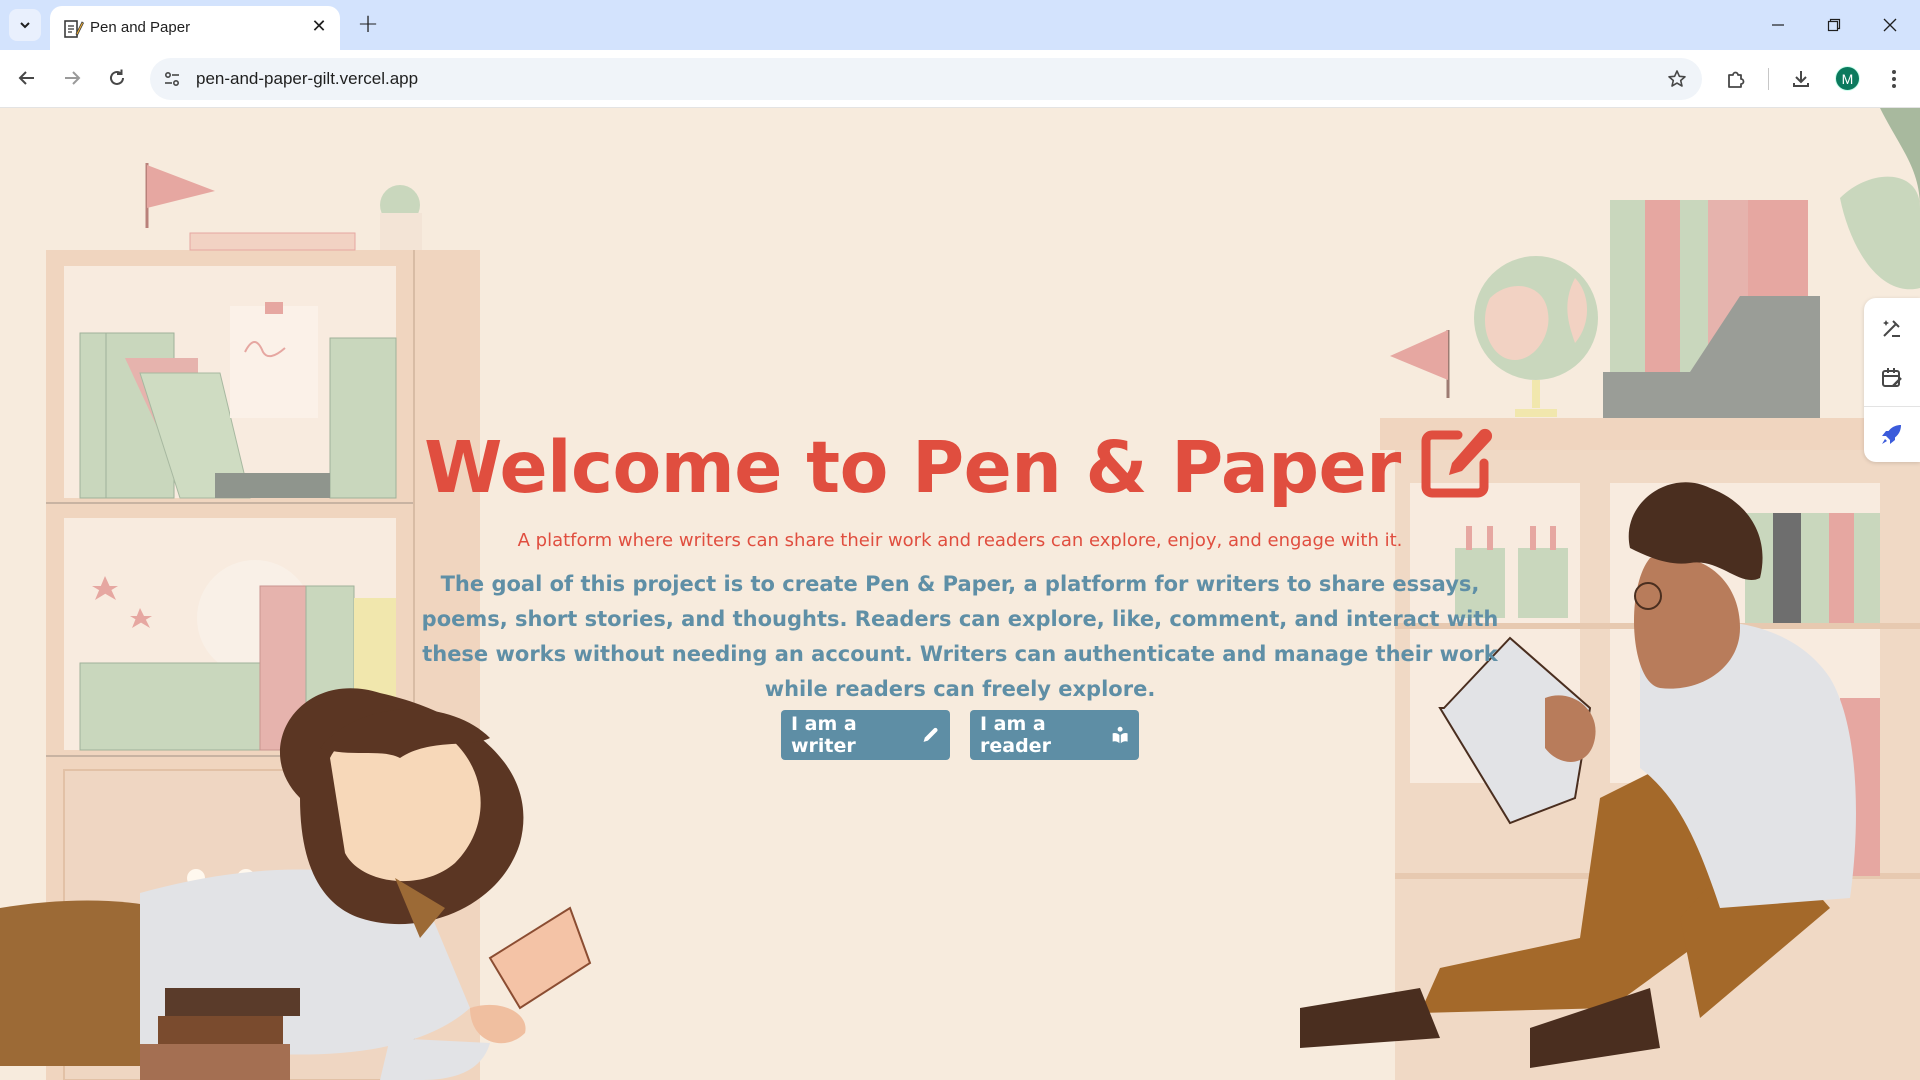 The image size is (1920, 1080). I want to click on profile-avatar: M, so click(1847, 78).